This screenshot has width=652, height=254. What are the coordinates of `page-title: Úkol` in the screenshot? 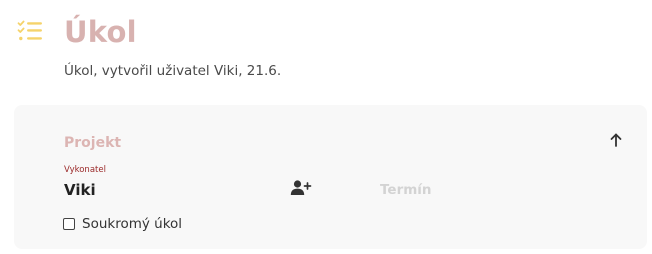 It's located at (100, 32).